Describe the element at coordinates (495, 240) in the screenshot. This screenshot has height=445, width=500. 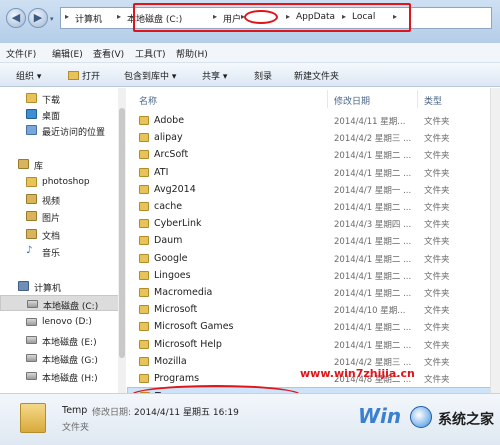
I see `file-list-scrollbar` at that location.